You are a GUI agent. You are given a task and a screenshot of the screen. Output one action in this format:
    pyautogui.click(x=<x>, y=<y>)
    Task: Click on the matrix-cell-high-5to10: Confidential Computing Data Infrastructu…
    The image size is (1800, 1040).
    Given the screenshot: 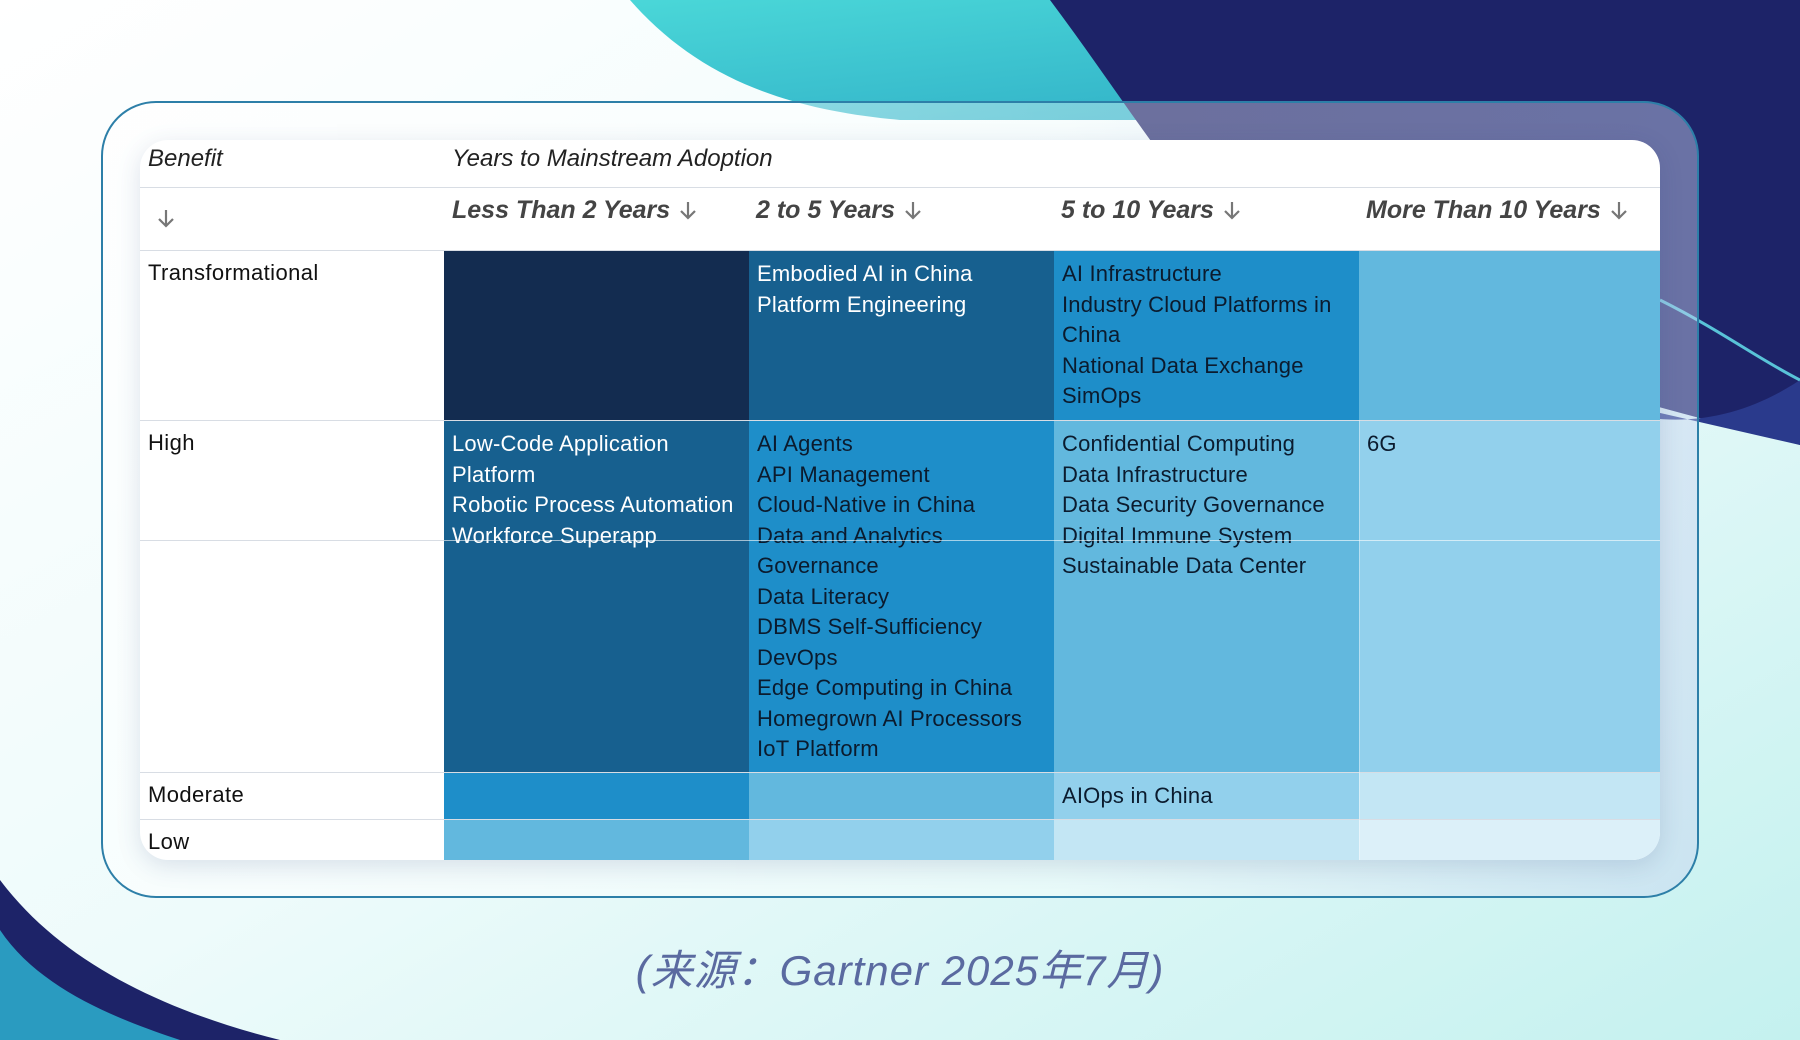 What is the action you would take?
    pyautogui.click(x=1206, y=596)
    